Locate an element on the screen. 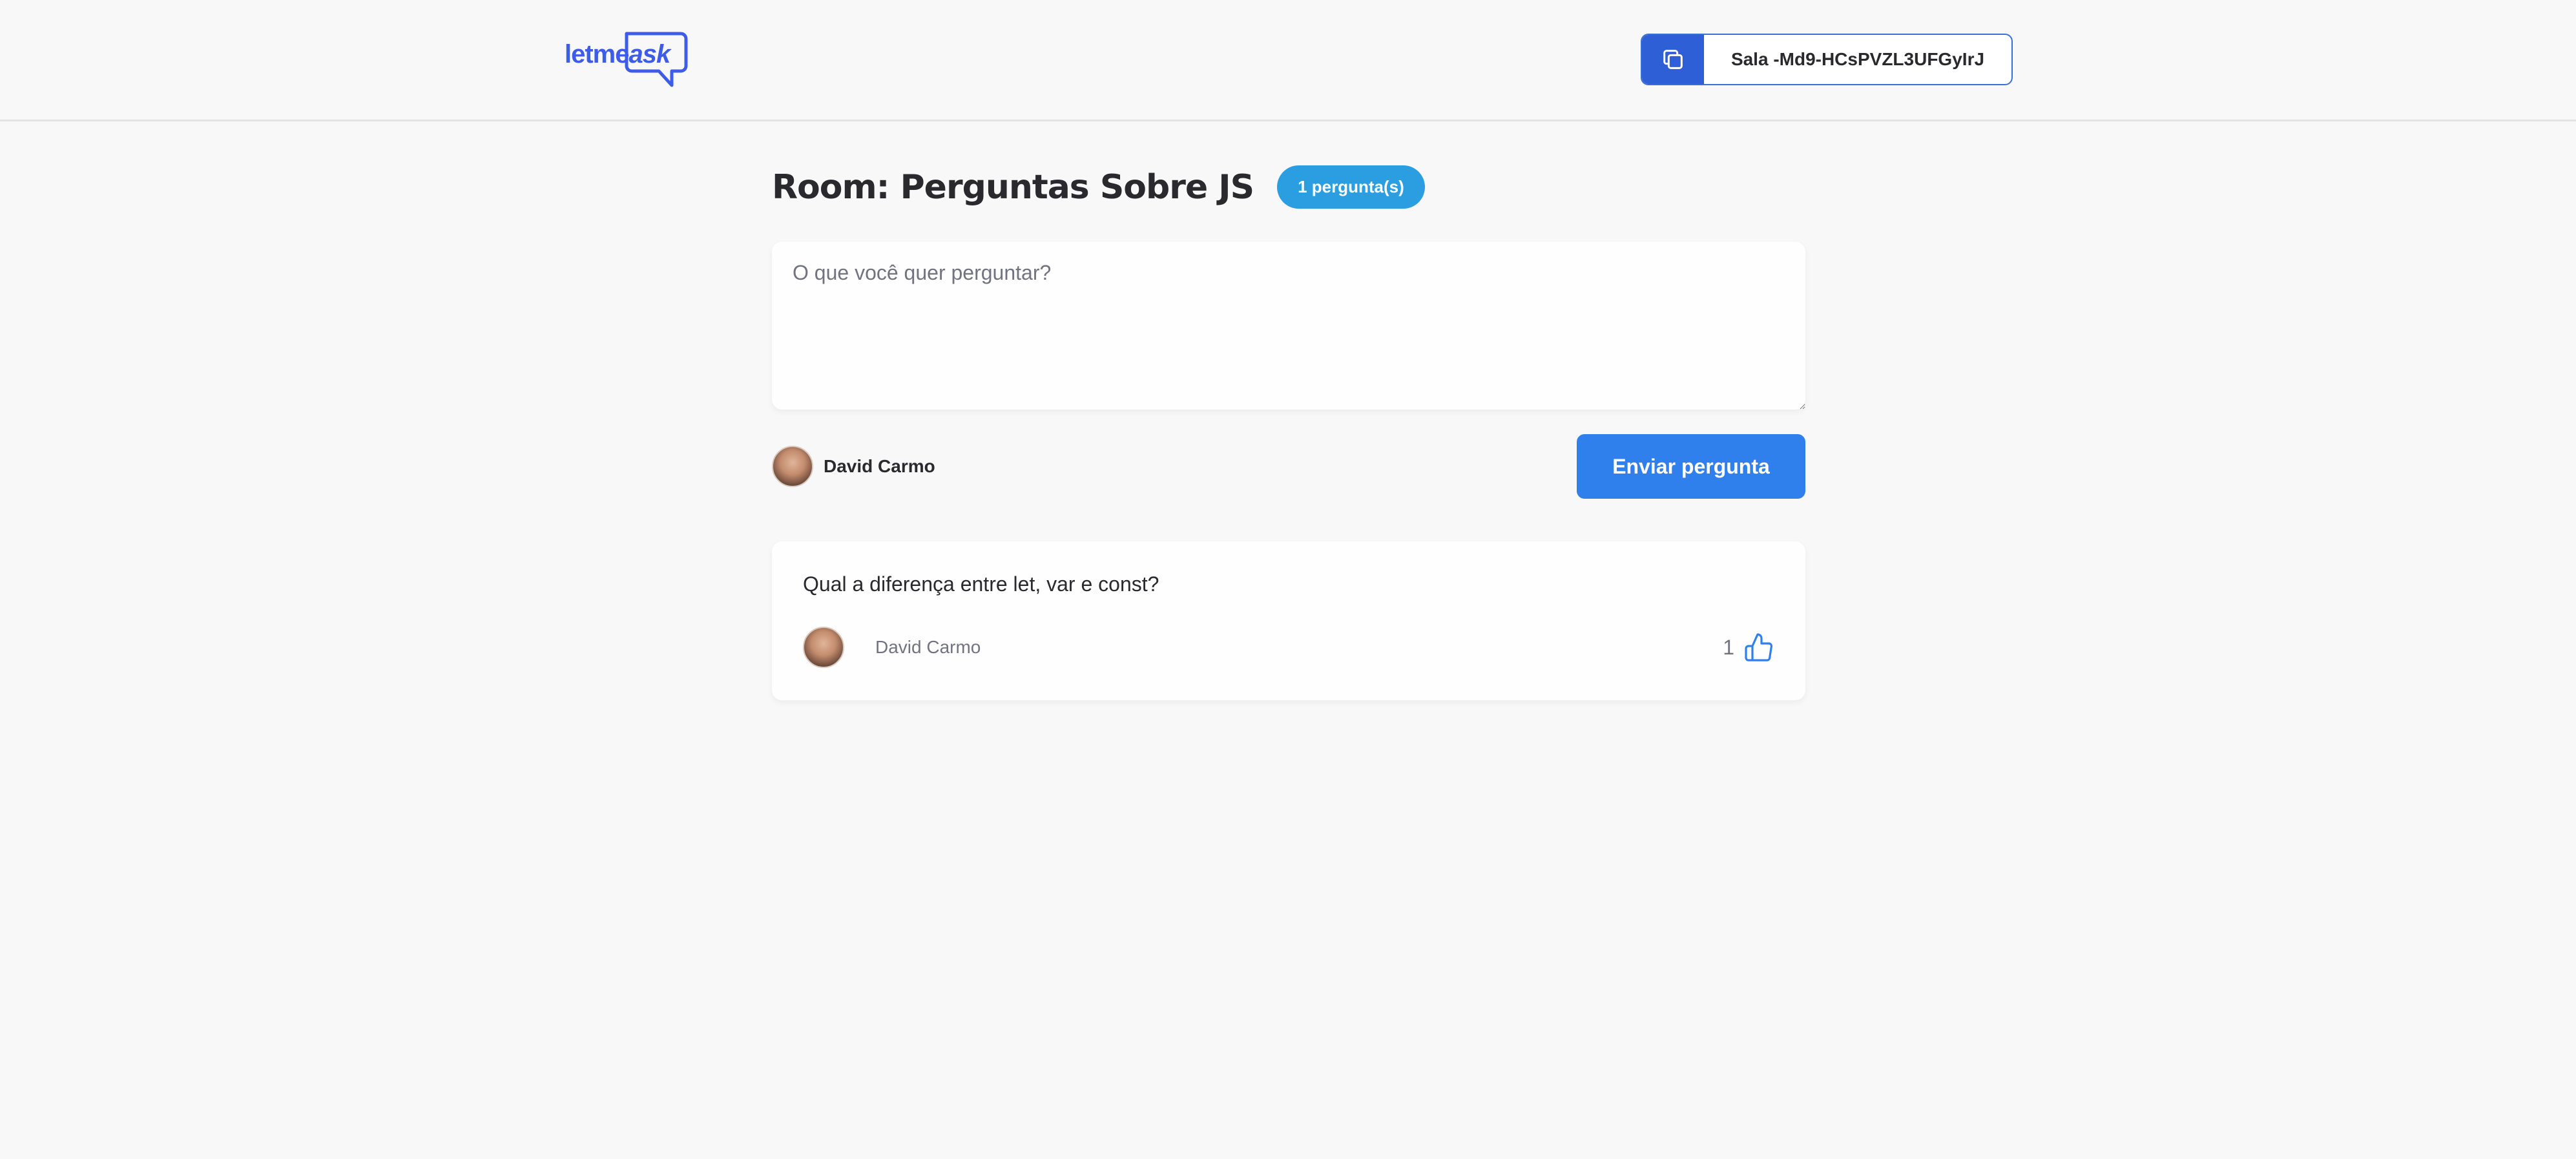  logo-text-accent: ask is located at coordinates (649, 54).